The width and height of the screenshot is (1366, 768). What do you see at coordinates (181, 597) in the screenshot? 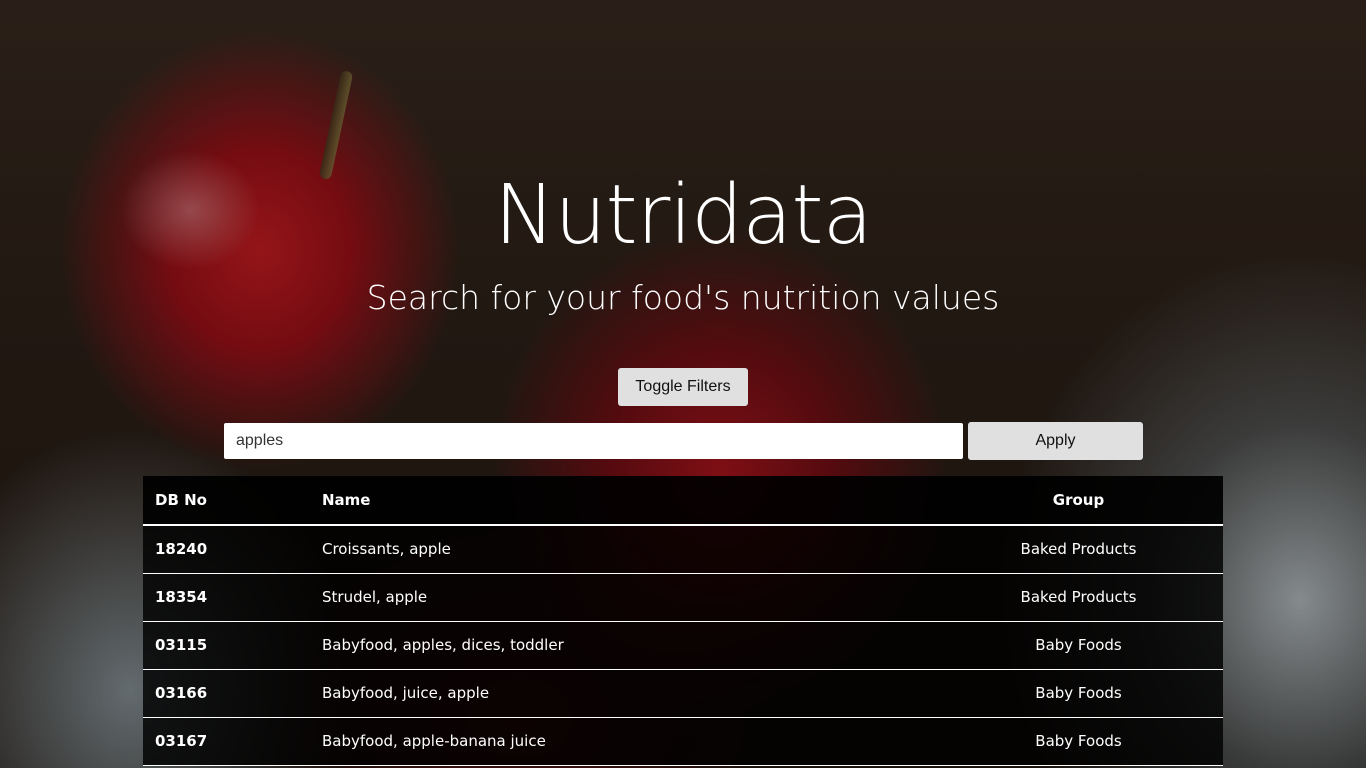
I see `db-no-cell: 18354` at bounding box center [181, 597].